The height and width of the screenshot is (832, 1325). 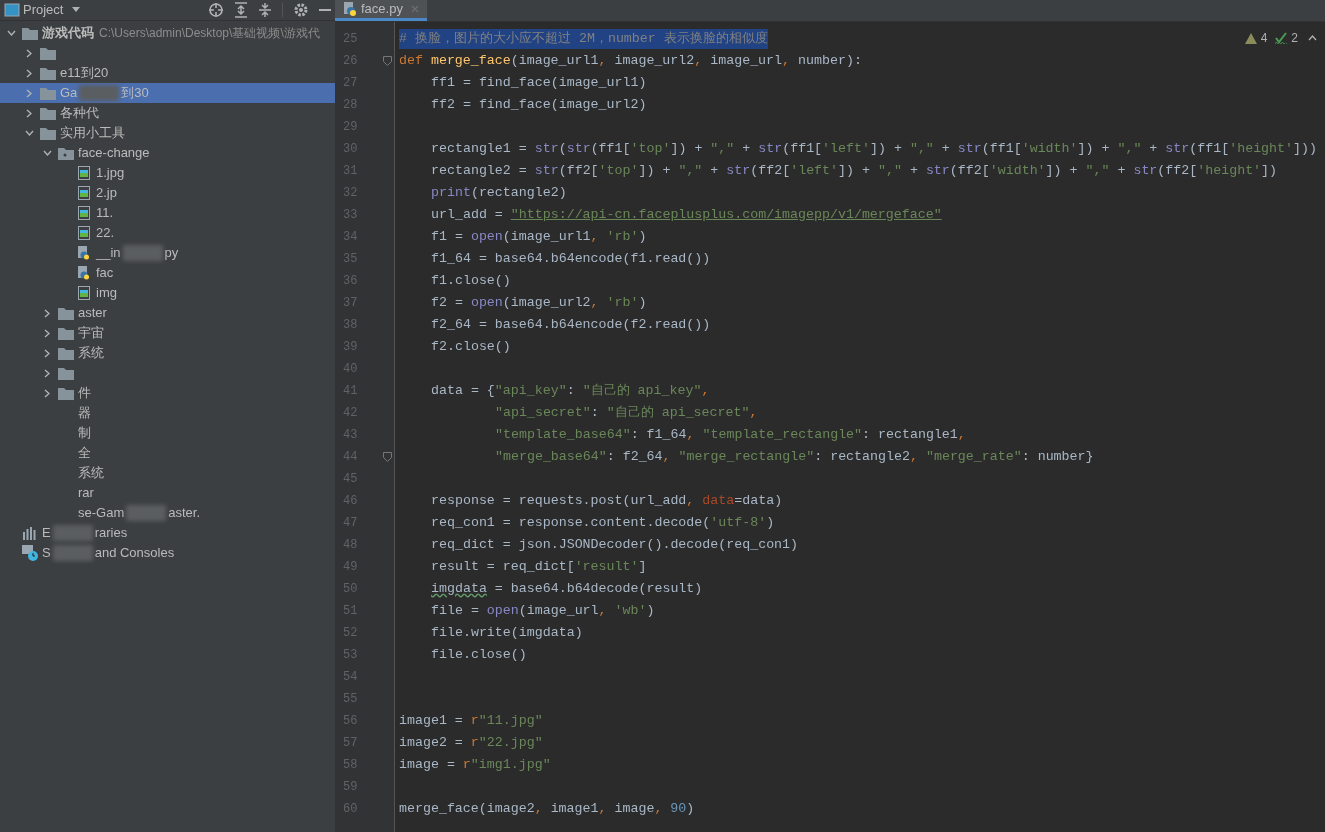 What do you see at coordinates (571, 325) in the screenshot?
I see `code-line: f2_64 = base64.b64encode(f2.read())` at bounding box center [571, 325].